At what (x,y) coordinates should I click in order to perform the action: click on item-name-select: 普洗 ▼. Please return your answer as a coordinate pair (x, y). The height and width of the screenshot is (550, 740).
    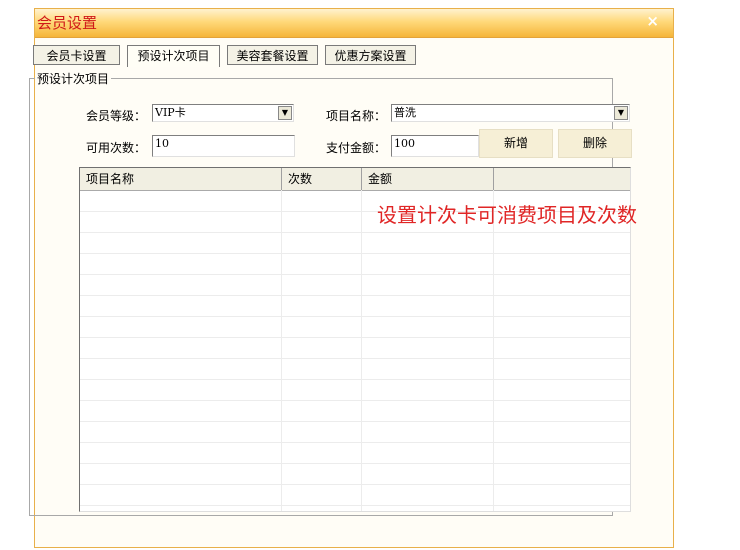
    Looking at the image, I should click on (510, 113).